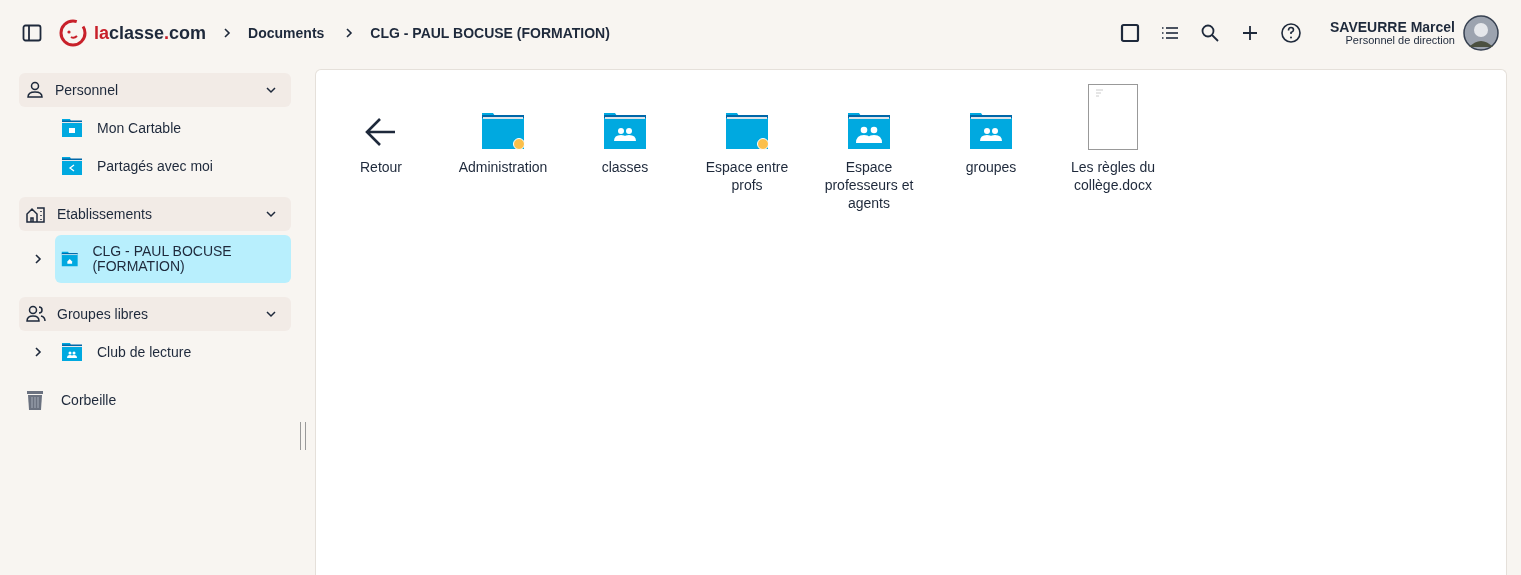  Describe the element at coordinates (173, 166) in the screenshot. I see `sidebar-item: Partagés avec moi` at that location.